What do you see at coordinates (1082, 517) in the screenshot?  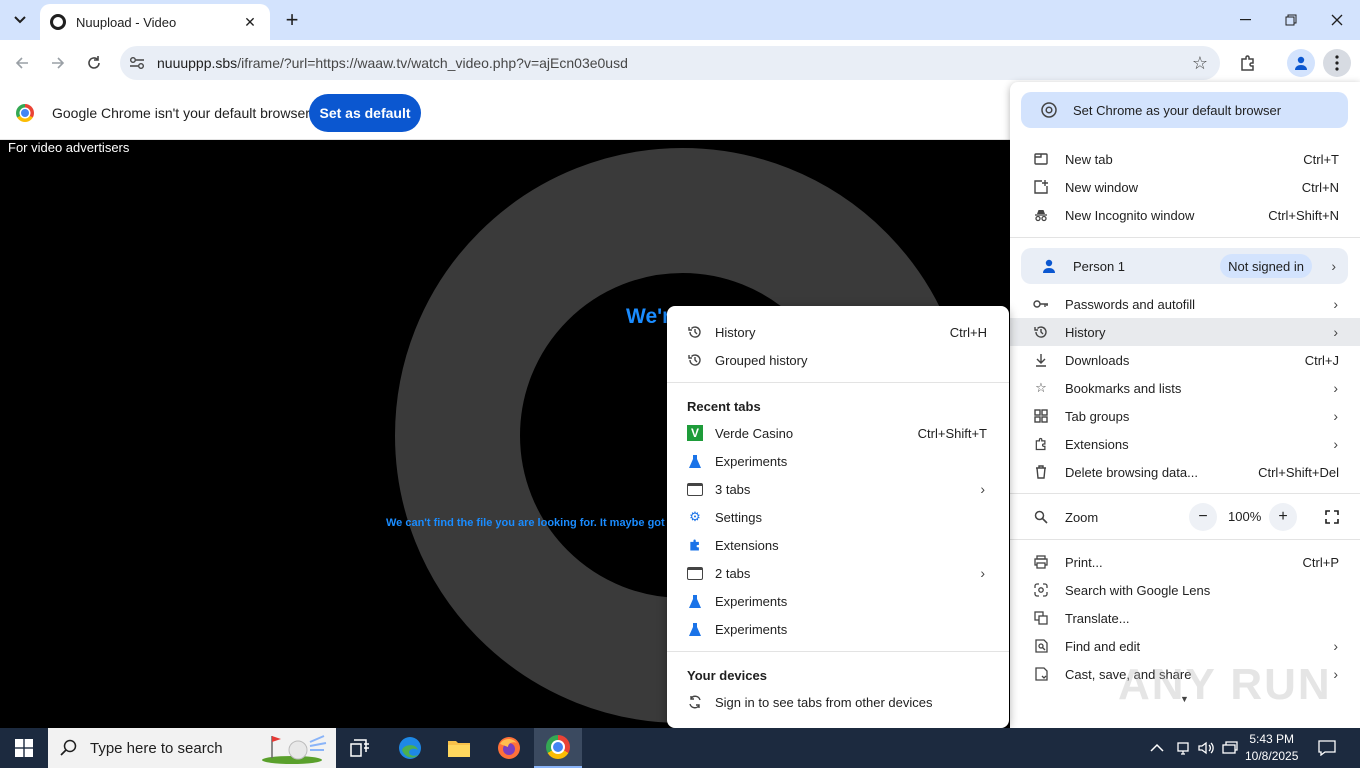 I see `zoom-label: Zoom` at bounding box center [1082, 517].